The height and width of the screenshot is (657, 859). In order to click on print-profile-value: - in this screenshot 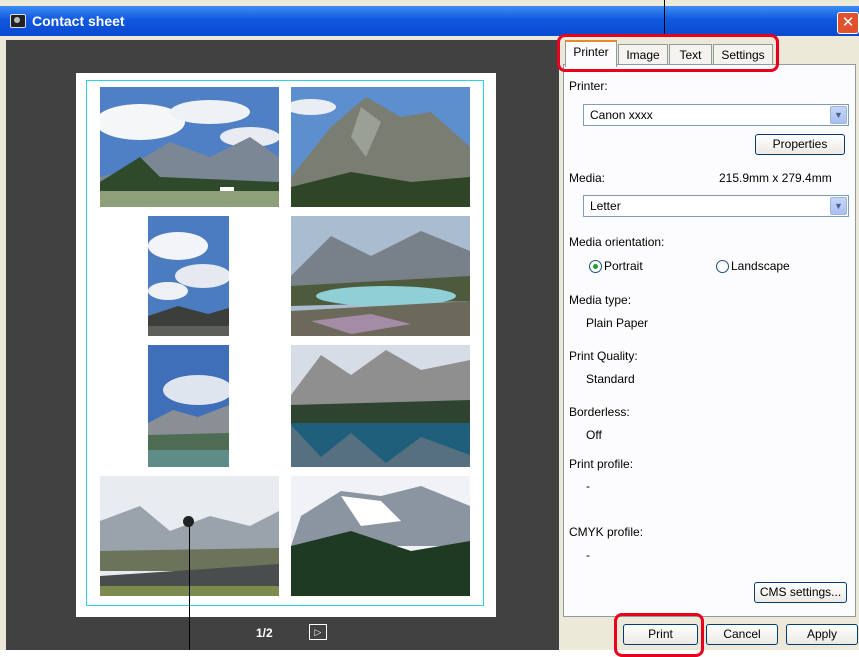, I will do `click(588, 486)`.